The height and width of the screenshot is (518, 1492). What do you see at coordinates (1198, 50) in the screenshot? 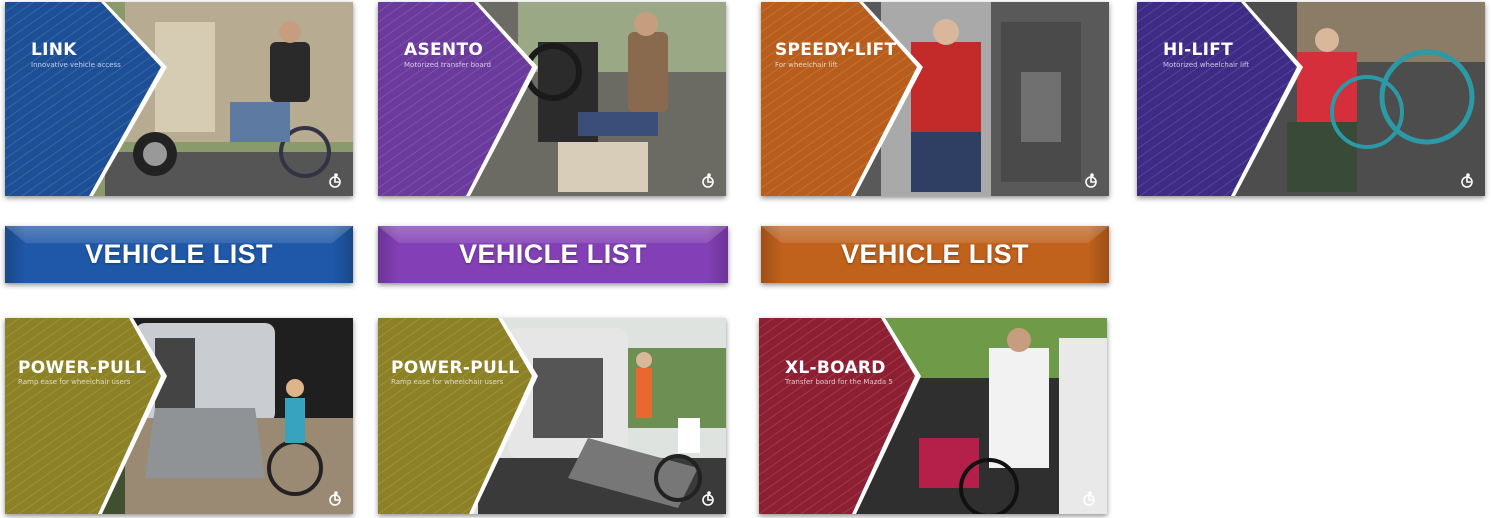
I see `card-title: HI-LIFT` at bounding box center [1198, 50].